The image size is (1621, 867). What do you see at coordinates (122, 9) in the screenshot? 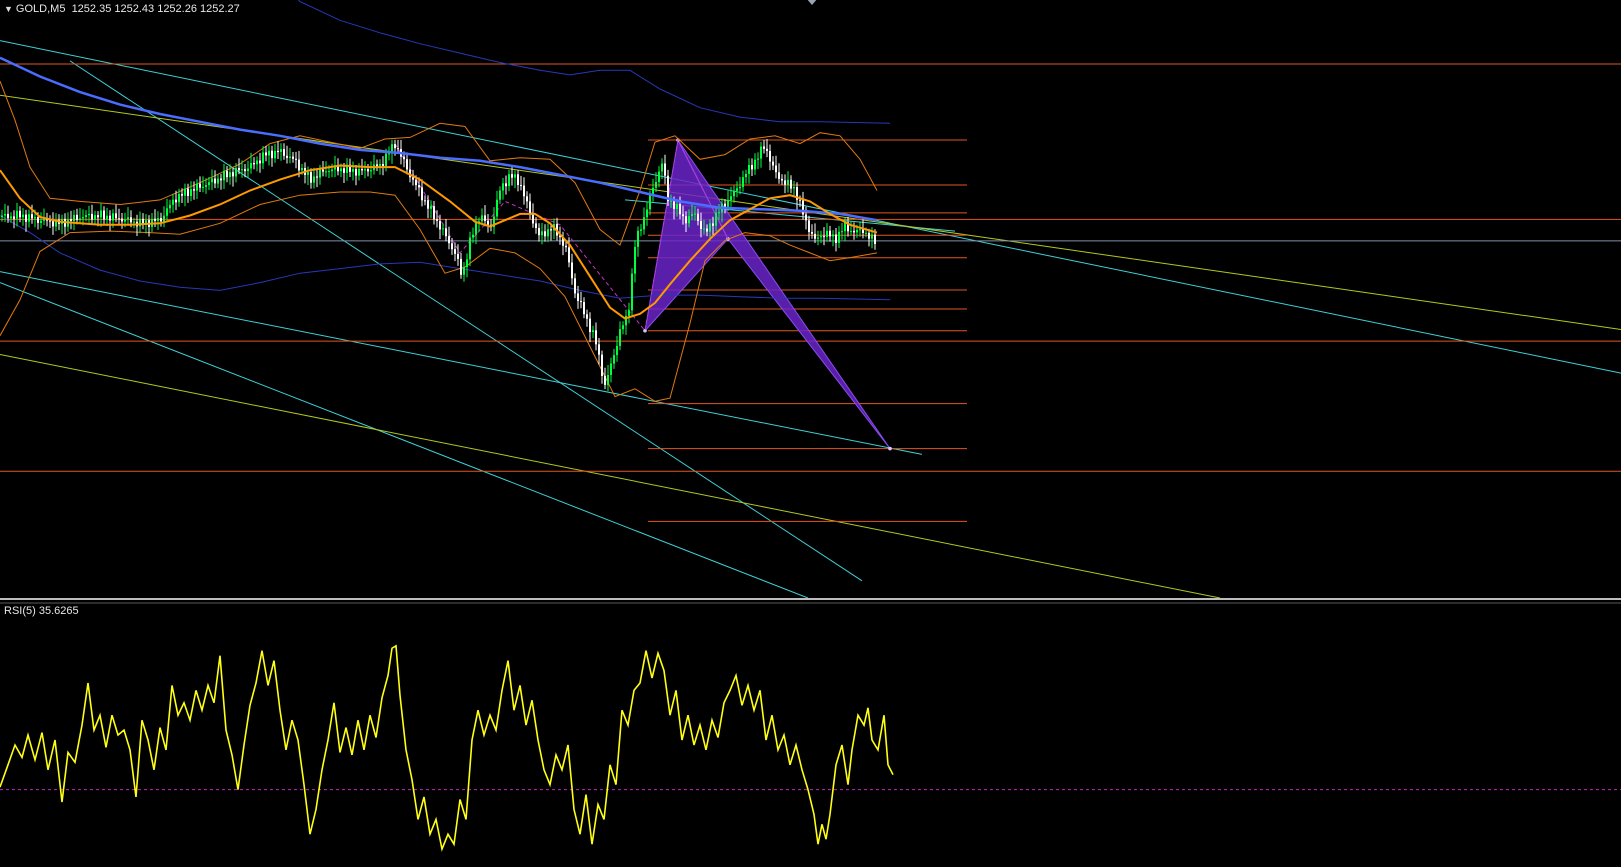
I see `chart-header: ▼ GOLD,M5 1252.35 1252.43 1252.26 1252.27` at bounding box center [122, 9].